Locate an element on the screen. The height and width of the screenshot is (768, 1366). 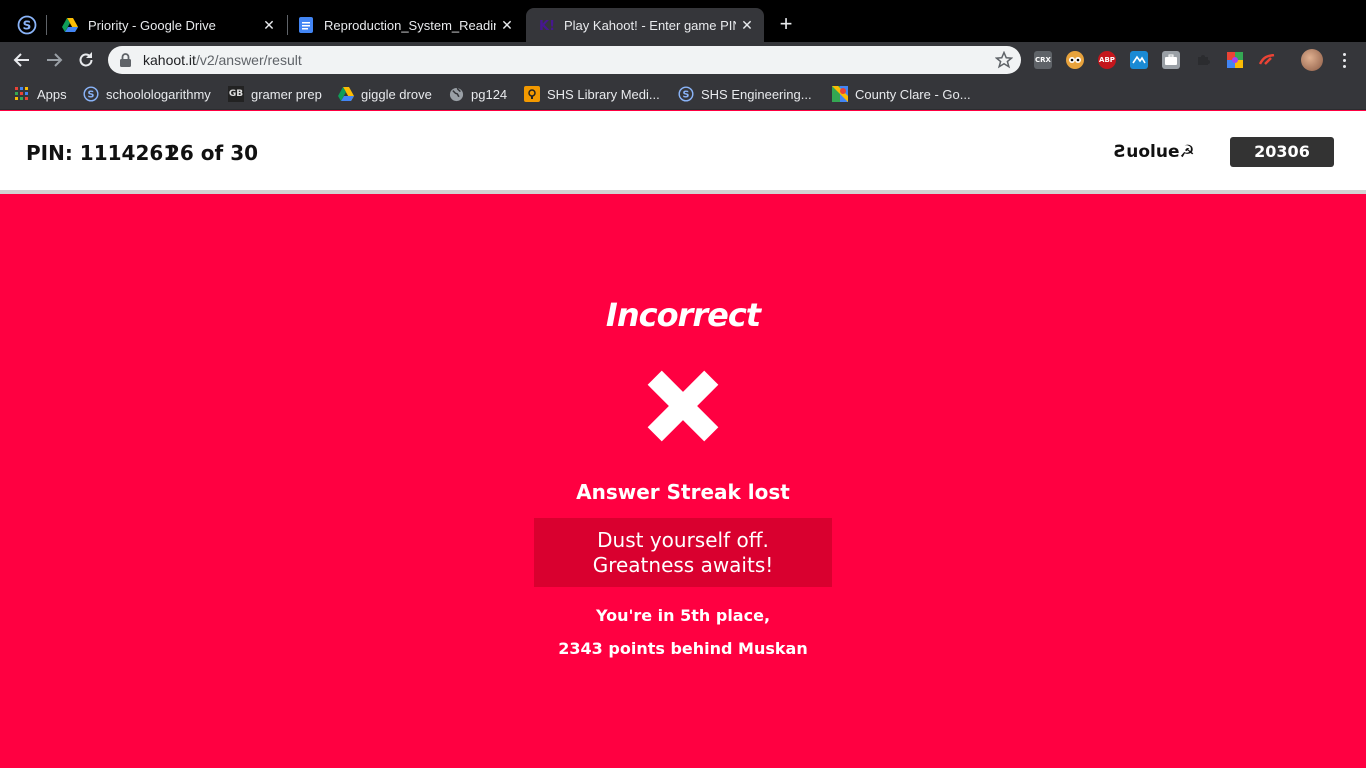
browser-toolbar: kahoot.it/v2/answer/result CRX ABP is located at coordinates (683, 60).